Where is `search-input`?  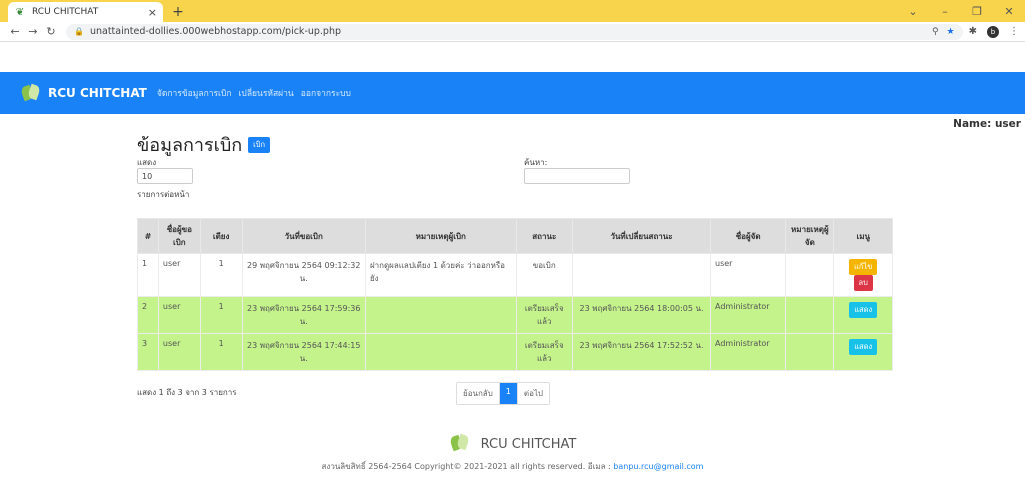 search-input is located at coordinates (577, 176).